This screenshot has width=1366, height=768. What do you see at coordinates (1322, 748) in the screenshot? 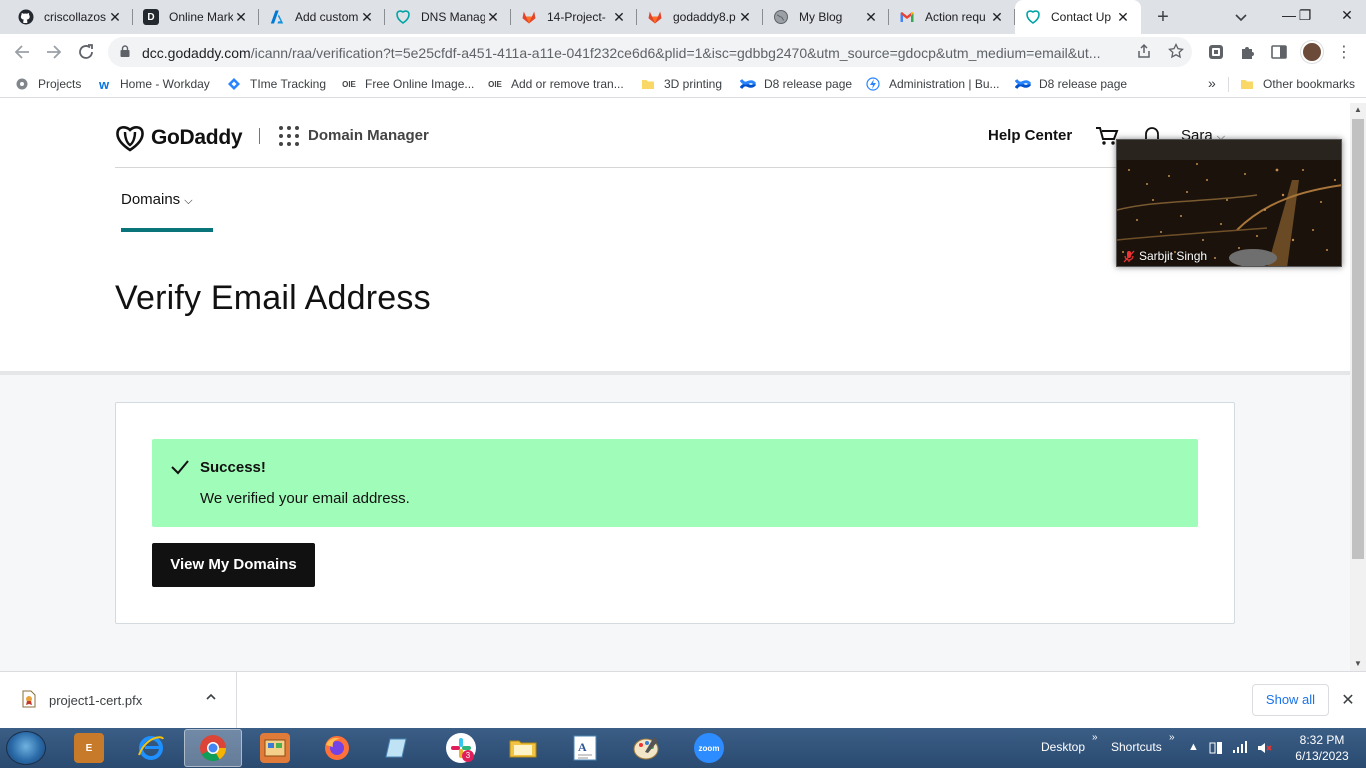
I see `system-clock: 8:32 PM 6/13/2023` at bounding box center [1322, 748].